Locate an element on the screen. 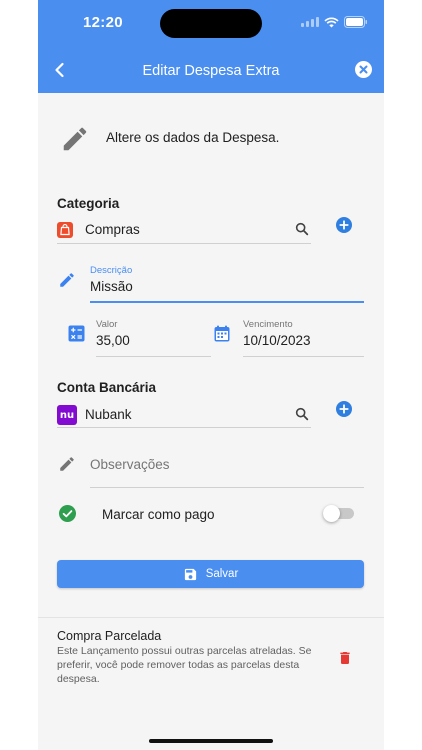 Image resolution: width=422 pixels, height=750 pixels. delete-installments-button is located at coordinates (345, 658).